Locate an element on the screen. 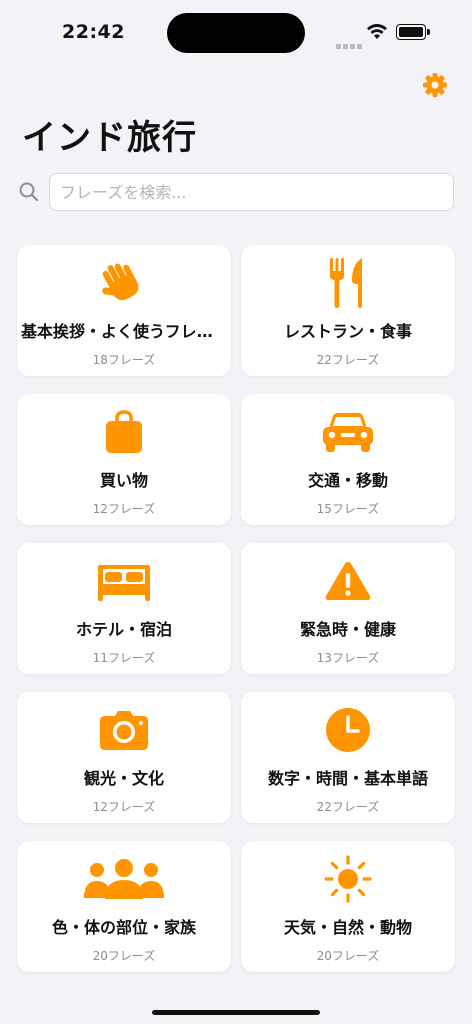 The width and height of the screenshot is (472, 1024). category-card-emergency: 緊急時・健康 13フレーズ is located at coordinates (348, 608).